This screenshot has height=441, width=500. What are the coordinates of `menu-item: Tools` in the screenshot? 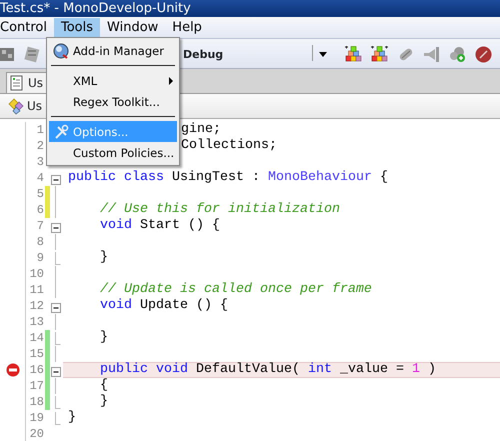 It's located at (77, 28).